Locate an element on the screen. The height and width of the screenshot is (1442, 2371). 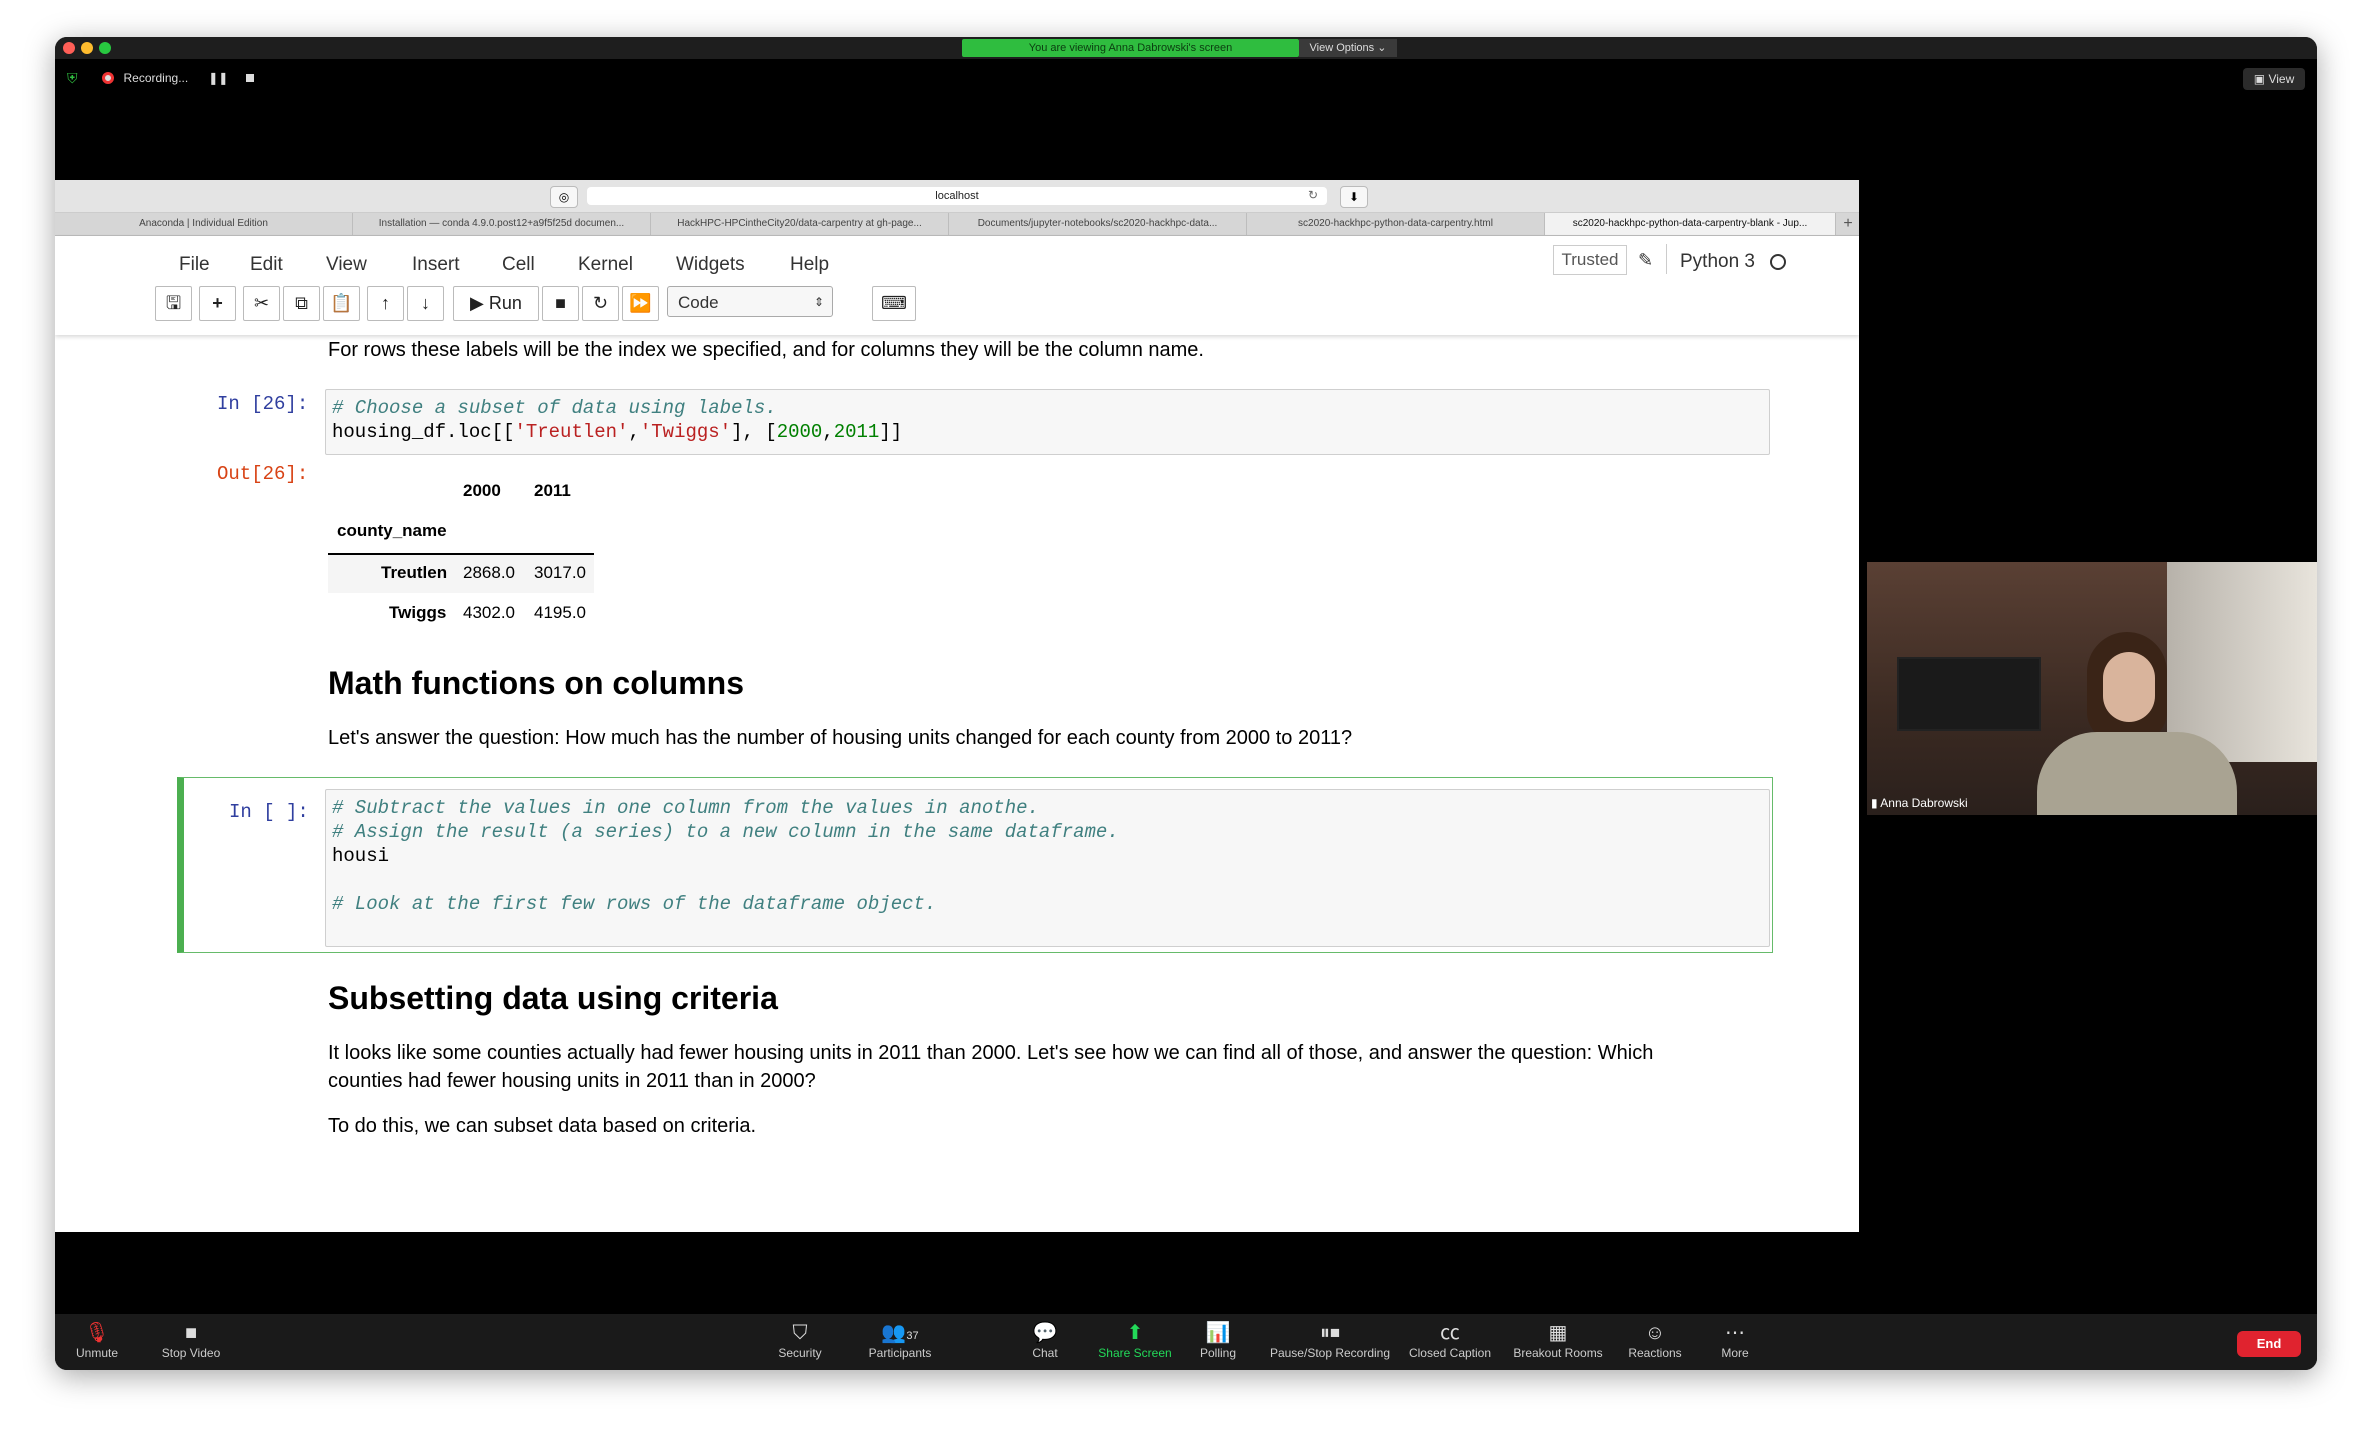
closed-caption-label: Closed Caption is located at coordinates (1450, 1353).